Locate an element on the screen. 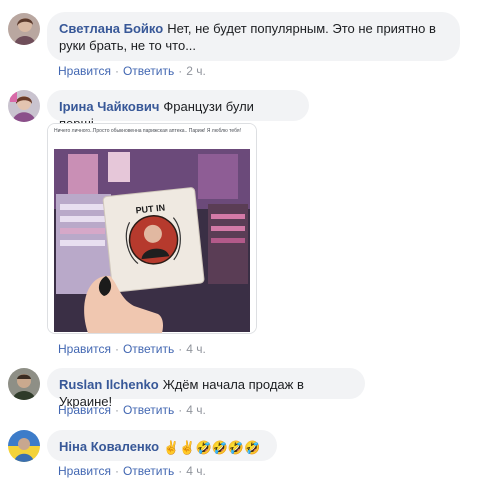 The height and width of the screenshot is (480, 487). comment-actions: Нравится · Ответить · 2 ч. is located at coordinates (132, 71).